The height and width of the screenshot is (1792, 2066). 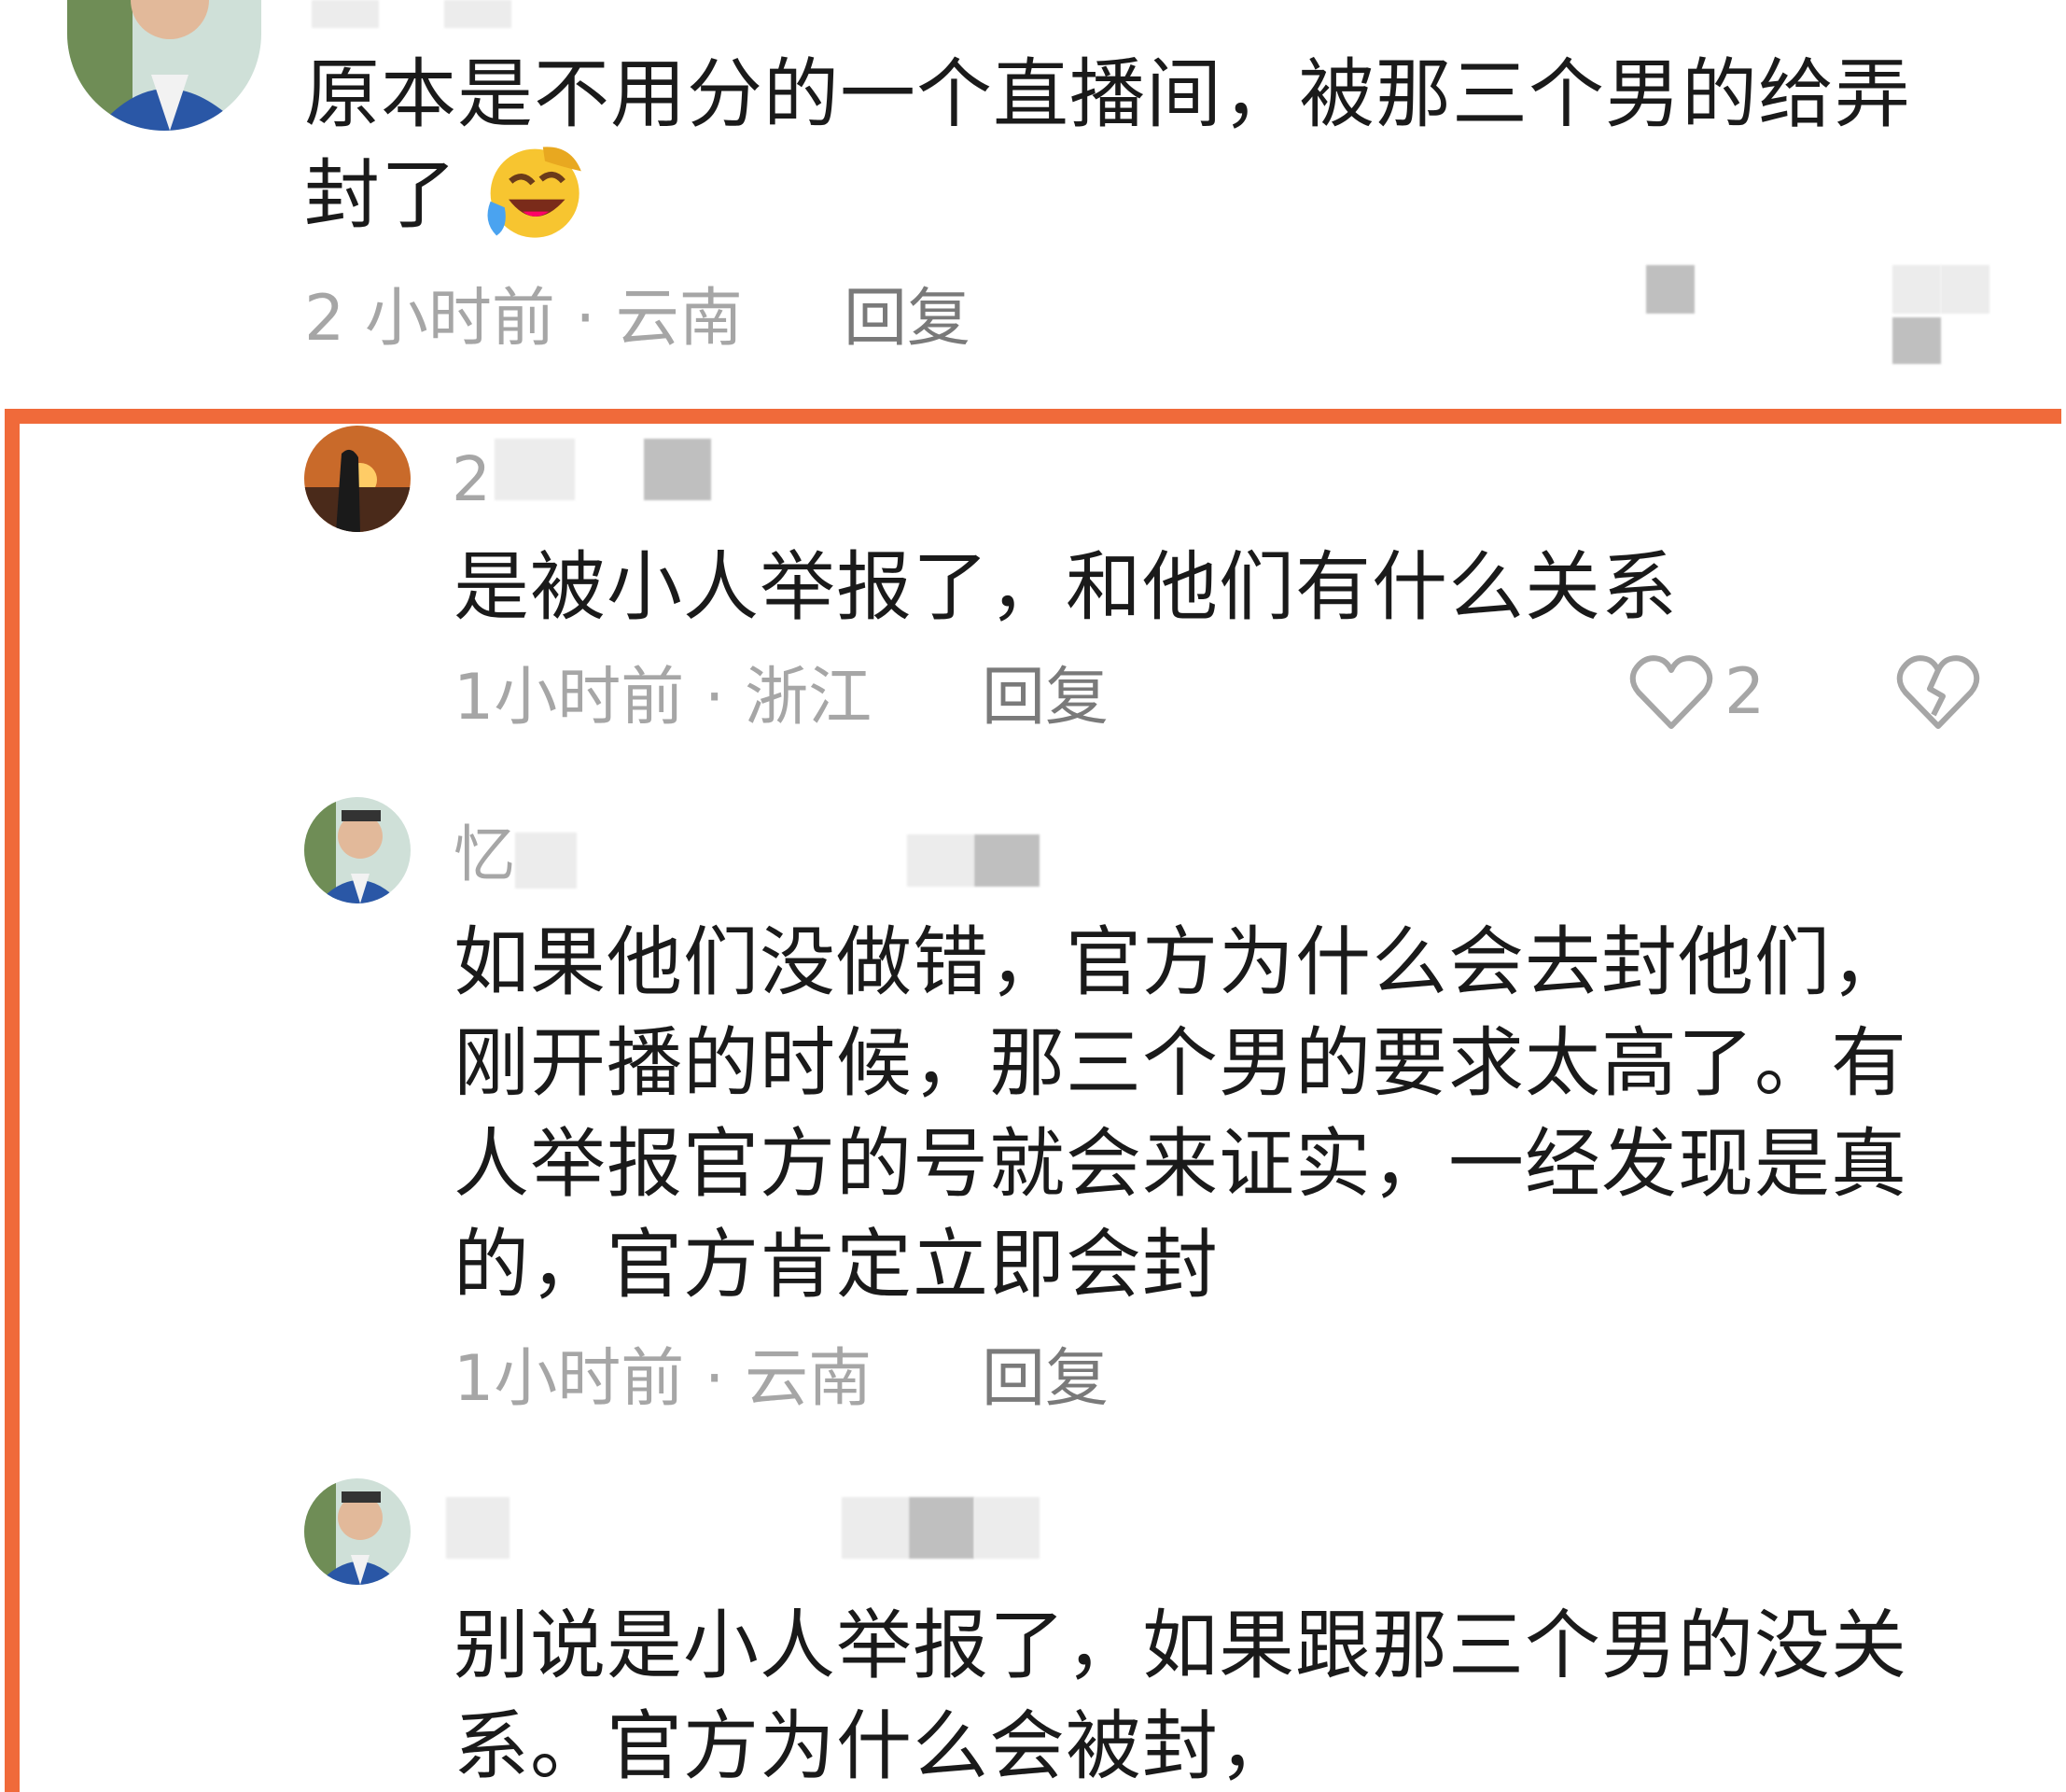 What do you see at coordinates (1247, 1694) in the screenshot?
I see `comment-text: 别说是小人举报了，如果跟那三个男的没关 系。官方为什么会被封，` at bounding box center [1247, 1694].